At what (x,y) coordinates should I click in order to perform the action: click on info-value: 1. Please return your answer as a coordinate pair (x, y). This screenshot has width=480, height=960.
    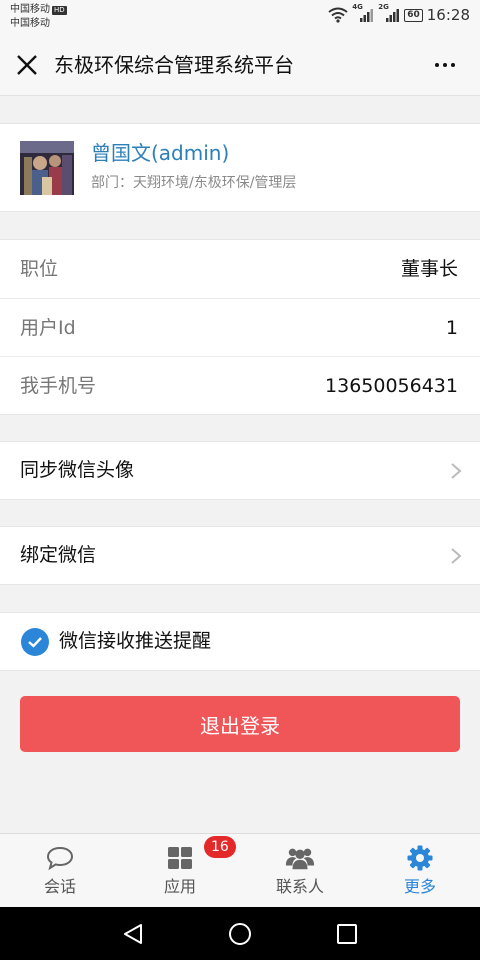
    Looking at the image, I should click on (451, 327).